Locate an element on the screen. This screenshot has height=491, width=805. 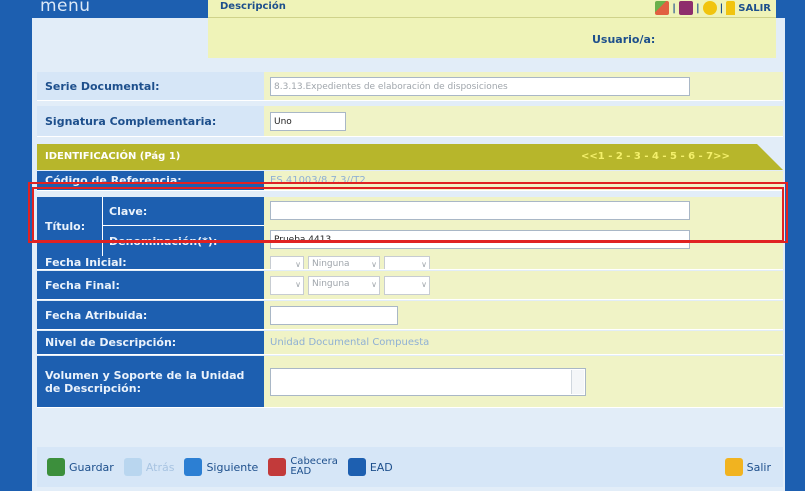
section-corner is located at coordinates (770, 157).